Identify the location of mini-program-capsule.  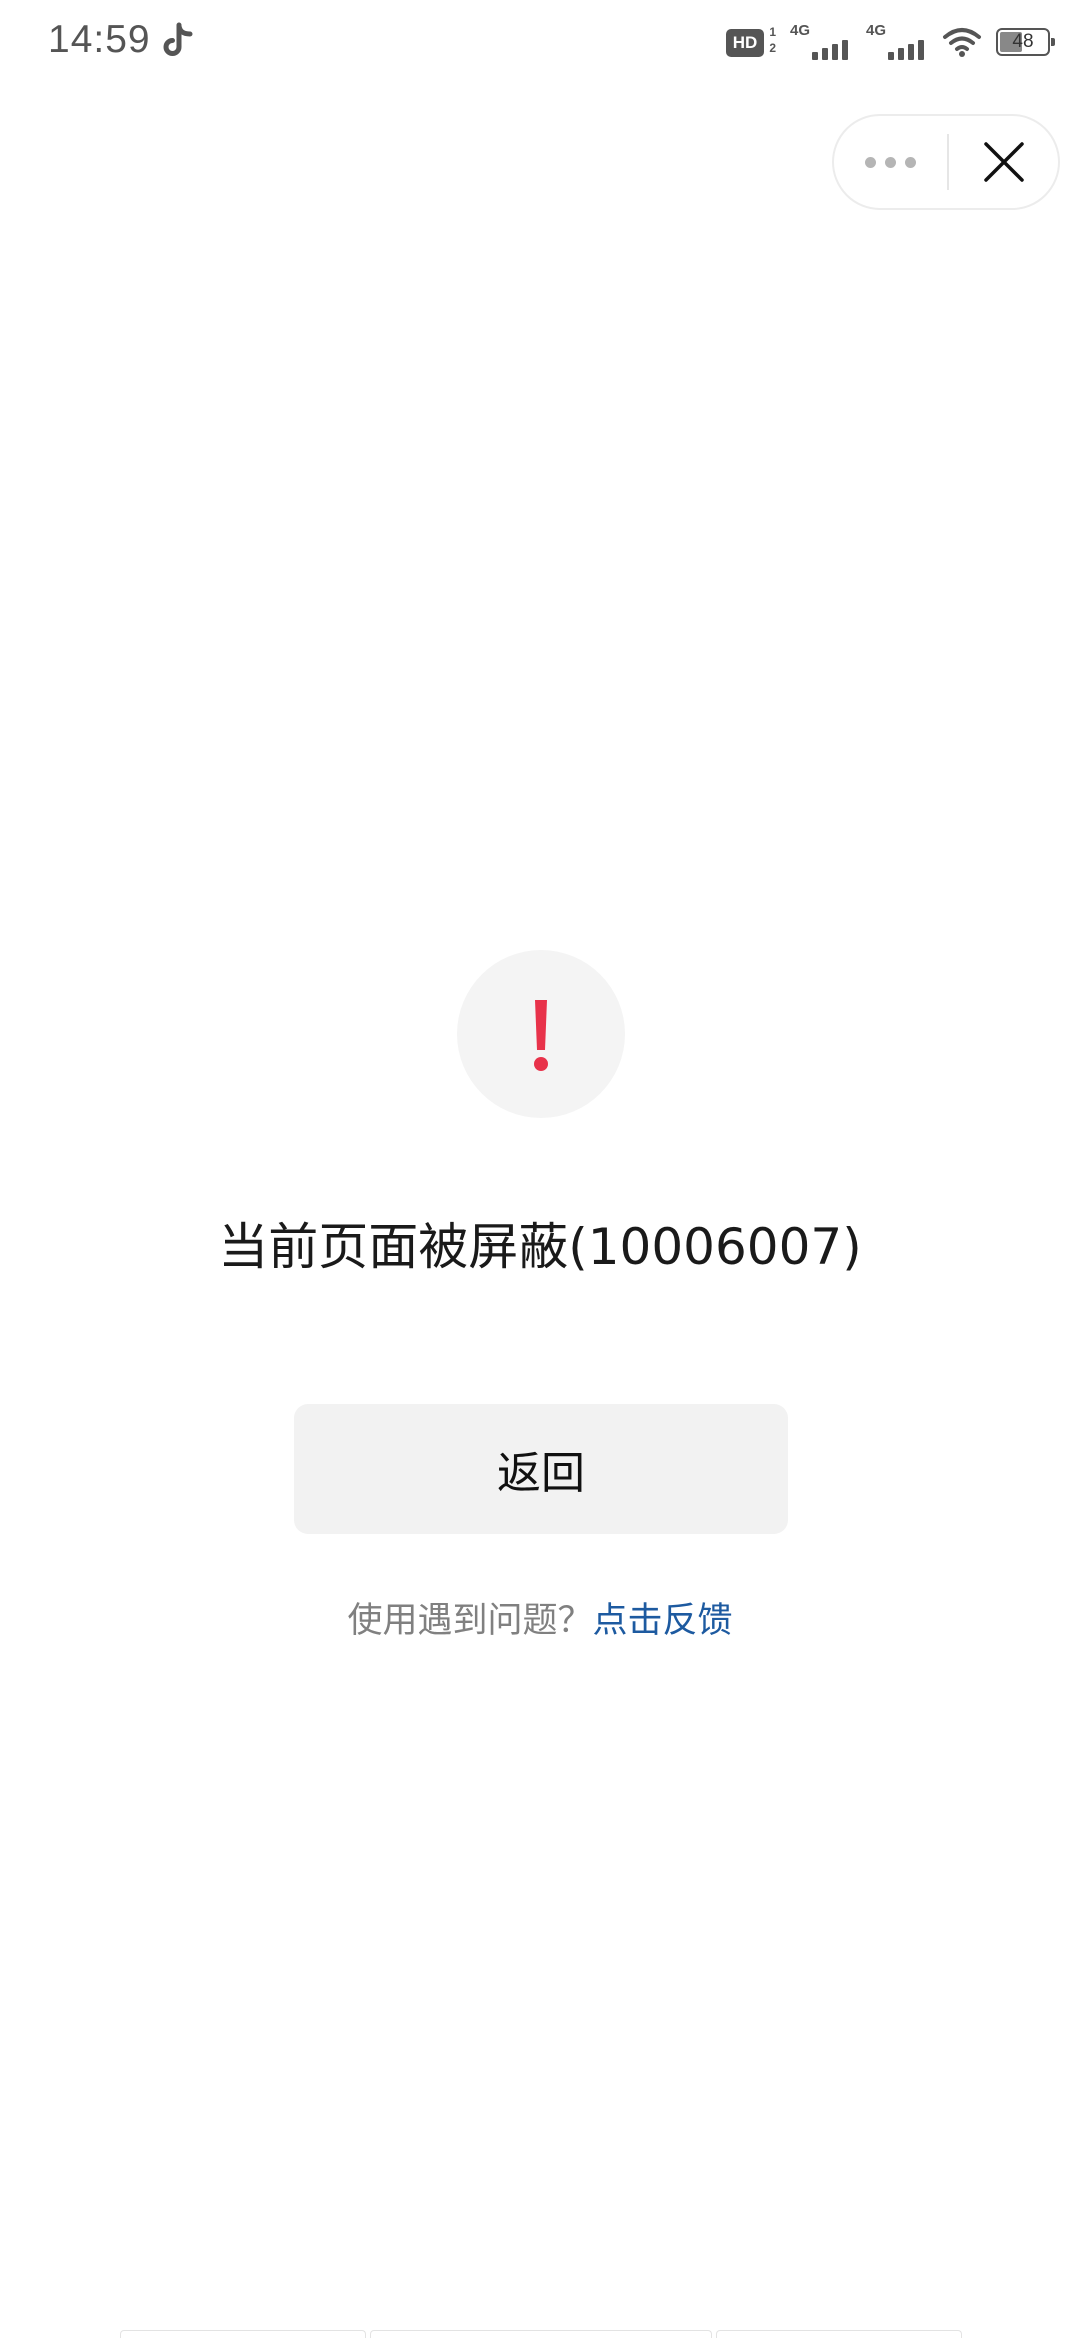
(946, 162).